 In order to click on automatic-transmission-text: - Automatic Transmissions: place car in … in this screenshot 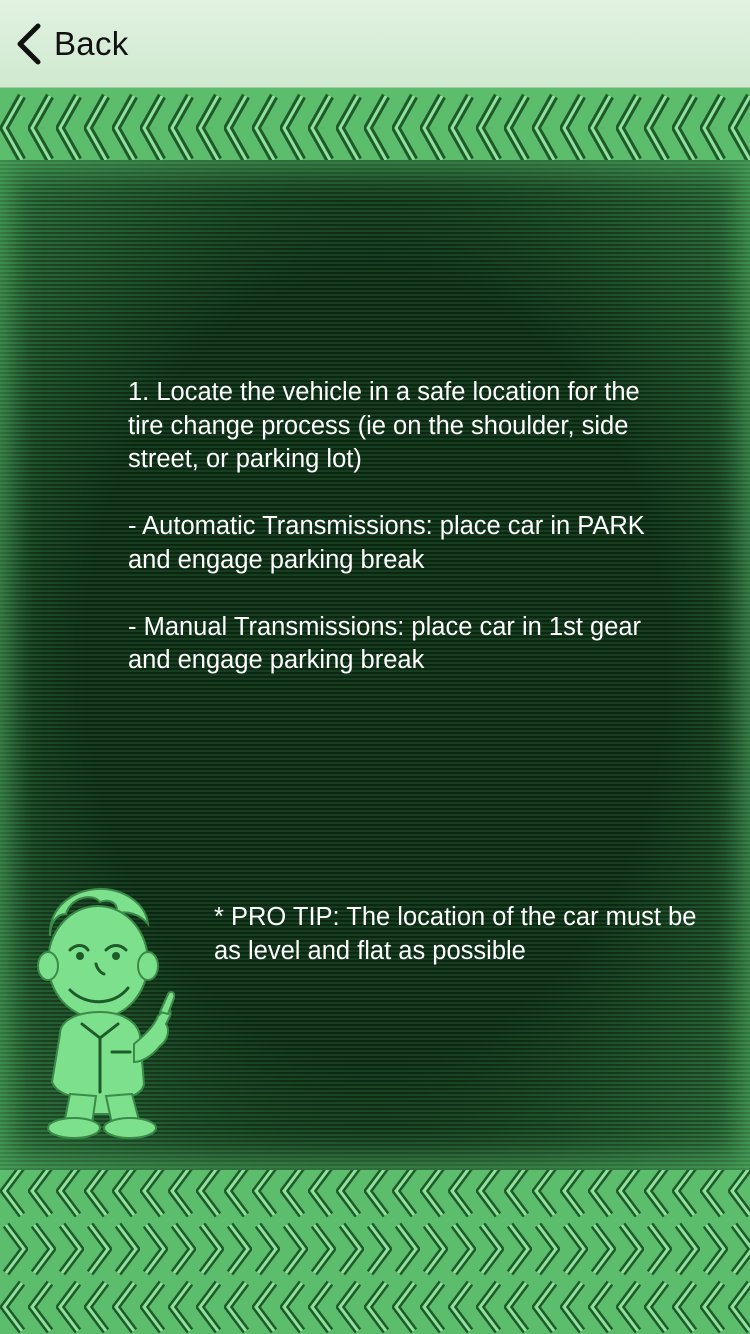, I will do `click(386, 543)`.